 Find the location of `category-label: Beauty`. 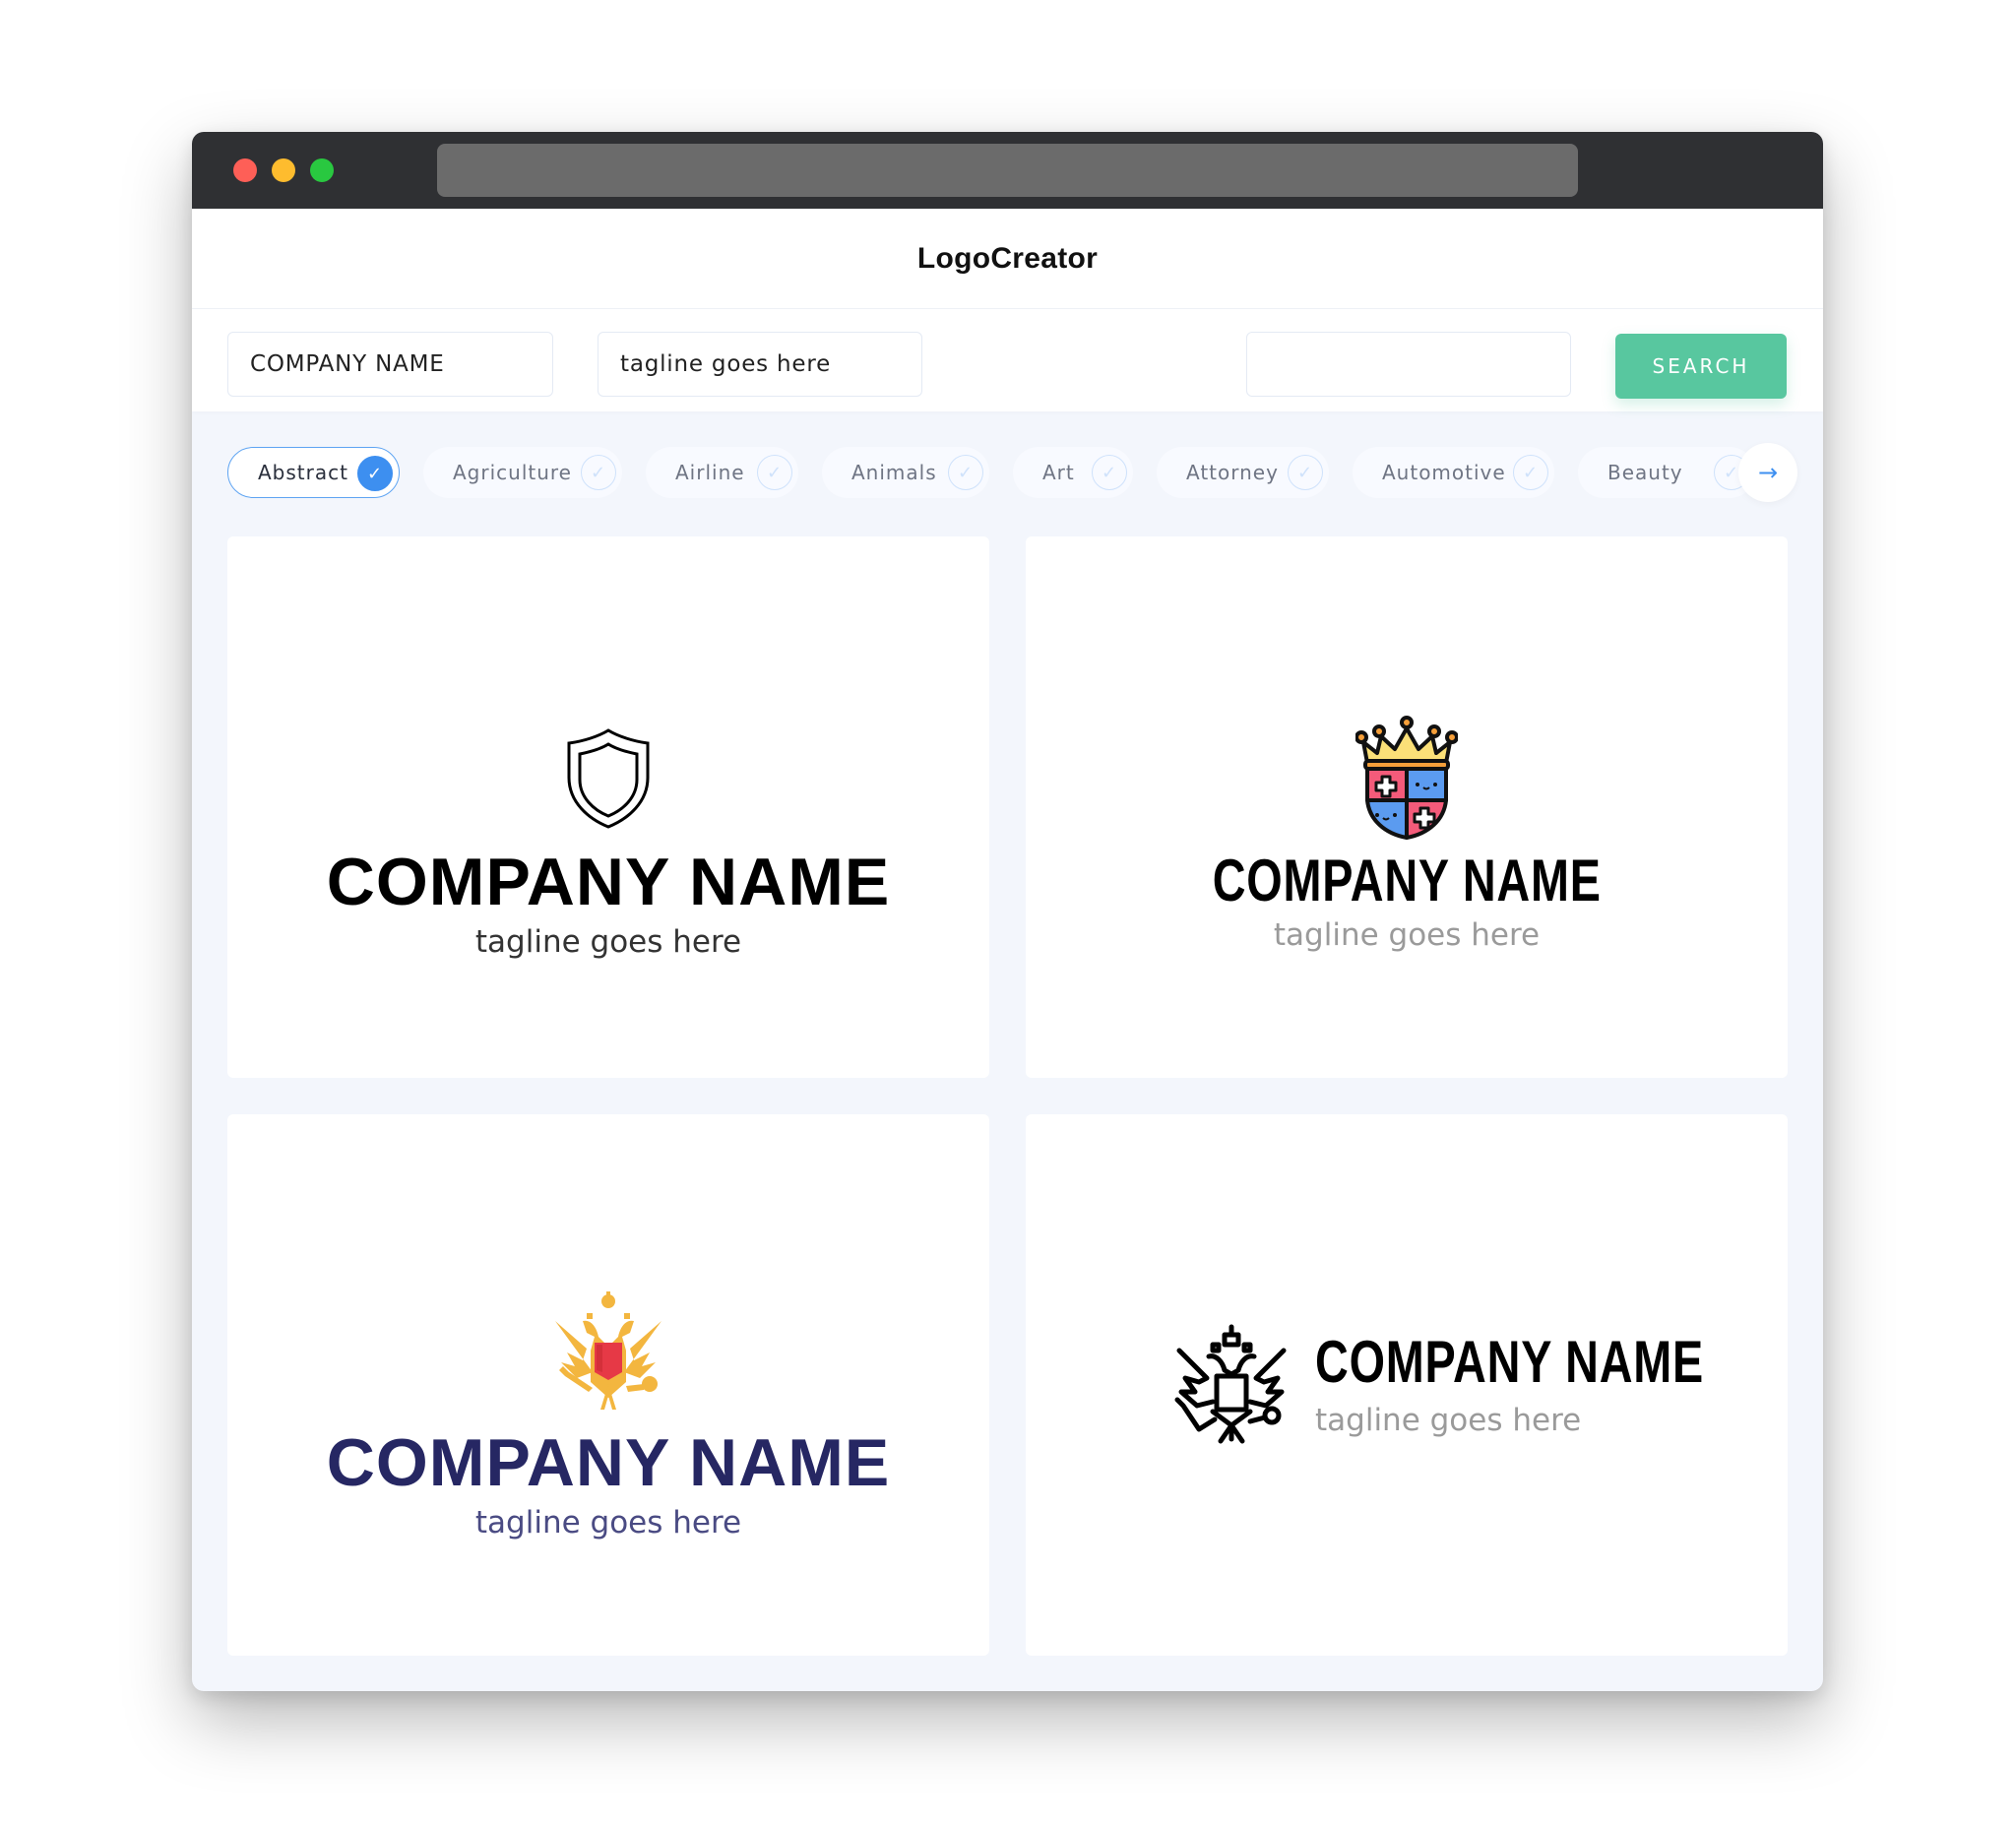

category-label: Beauty is located at coordinates (1645, 472).